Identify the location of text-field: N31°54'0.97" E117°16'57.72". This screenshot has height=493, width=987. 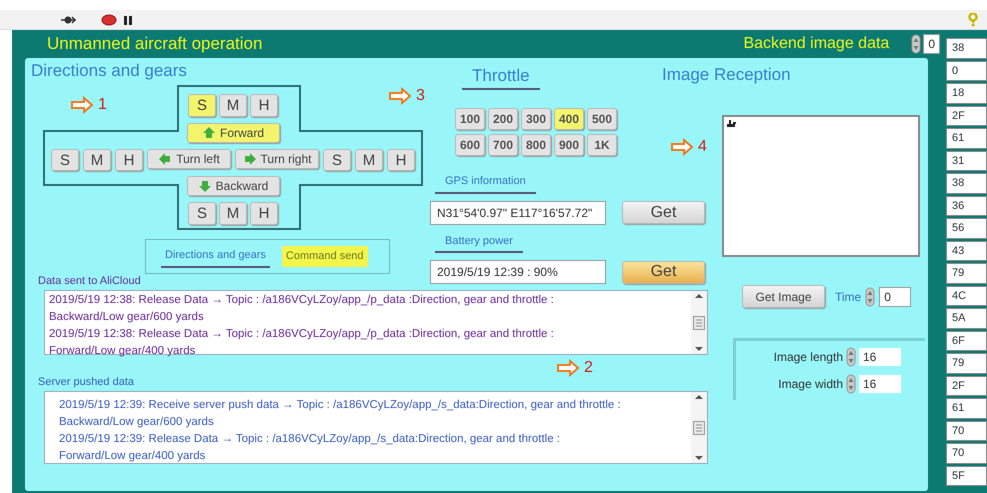
(518, 212).